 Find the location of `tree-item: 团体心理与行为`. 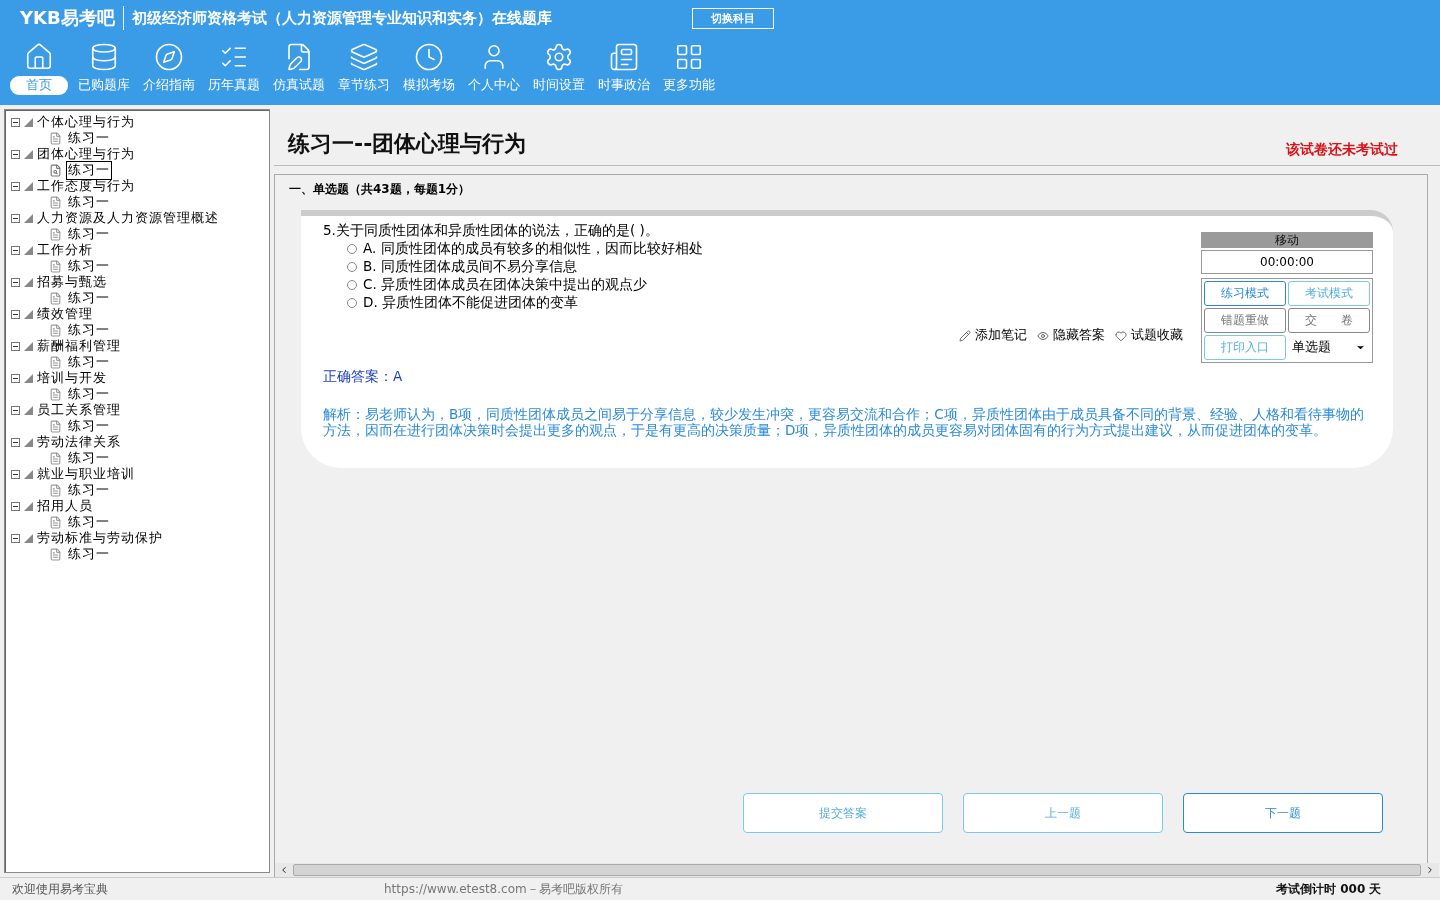

tree-item: 团体心理与行为 is located at coordinates (86, 154).